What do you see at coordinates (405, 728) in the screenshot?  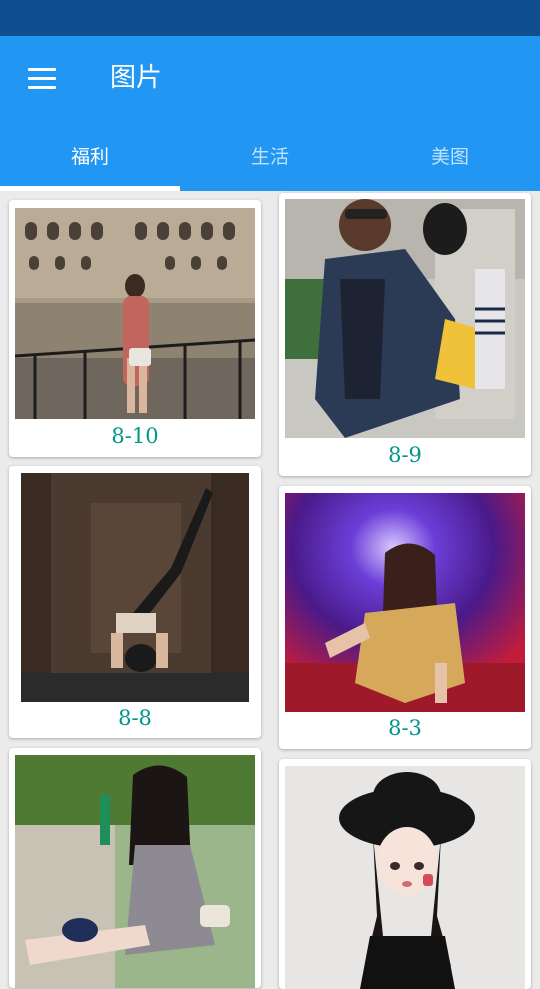 I see `card-caption: 8-3` at bounding box center [405, 728].